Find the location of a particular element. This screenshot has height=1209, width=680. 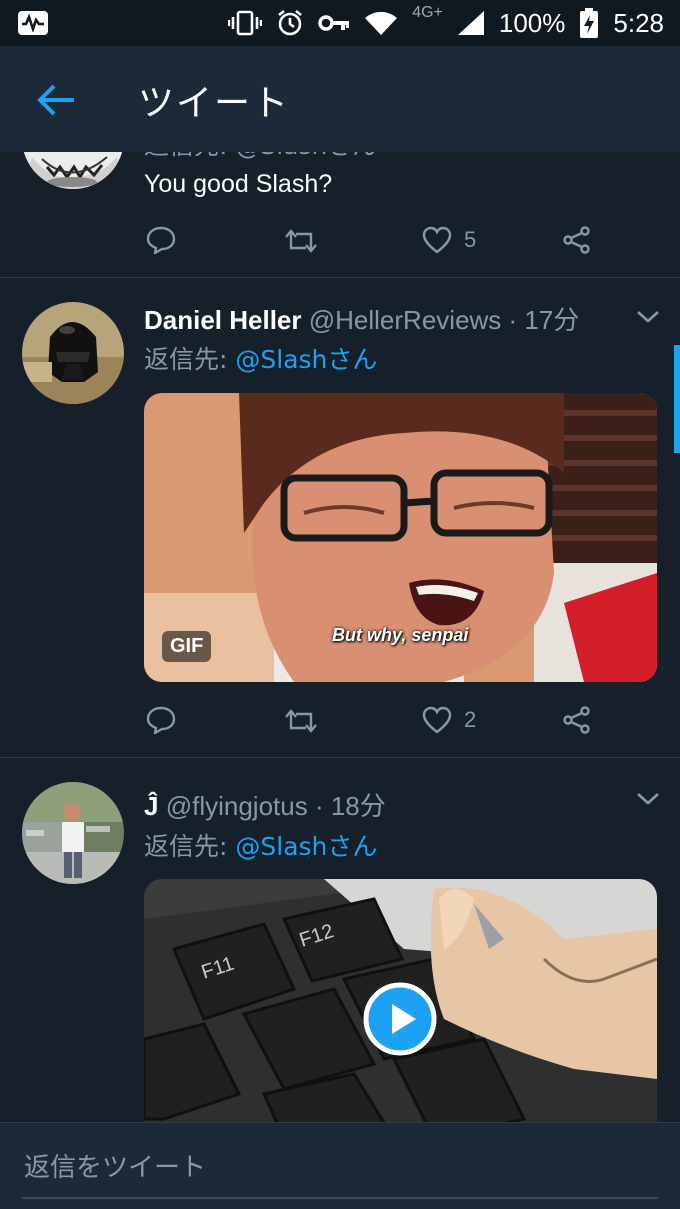

author-handle: @flyingjotus is located at coordinates (237, 806).